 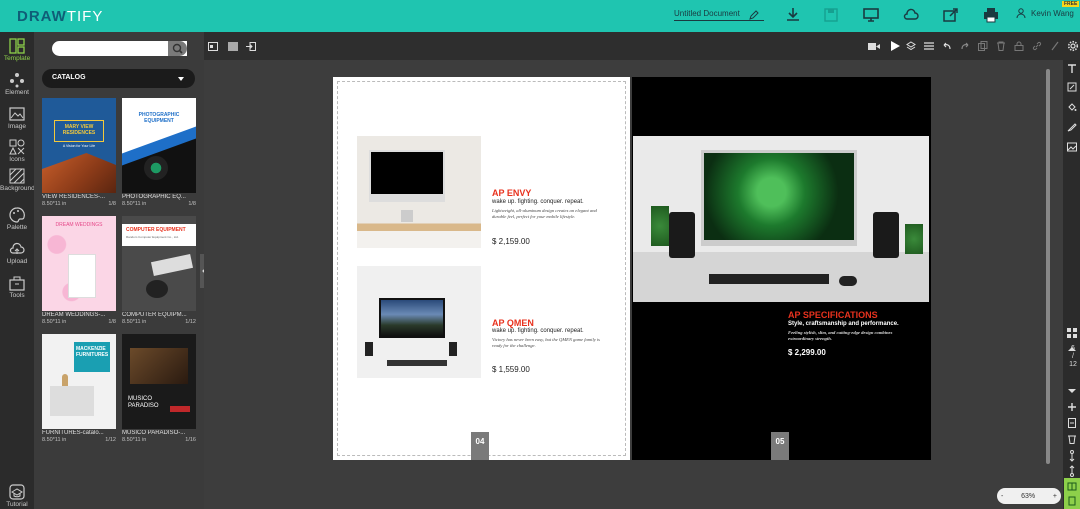 I want to click on save-icon, so click(x=831, y=15).